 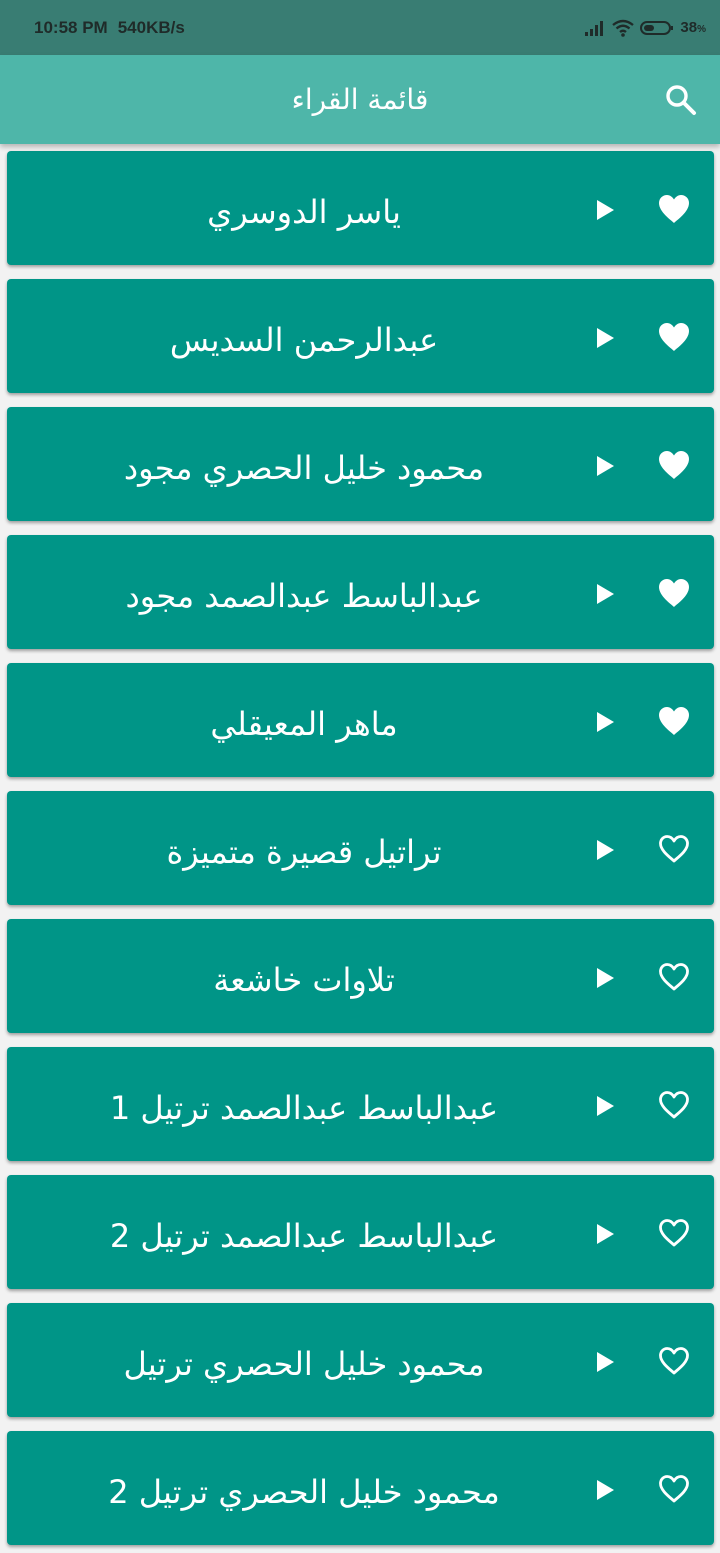 What do you see at coordinates (109, 27) in the screenshot?
I see `status-left: 10:58 PM 540KB/s` at bounding box center [109, 27].